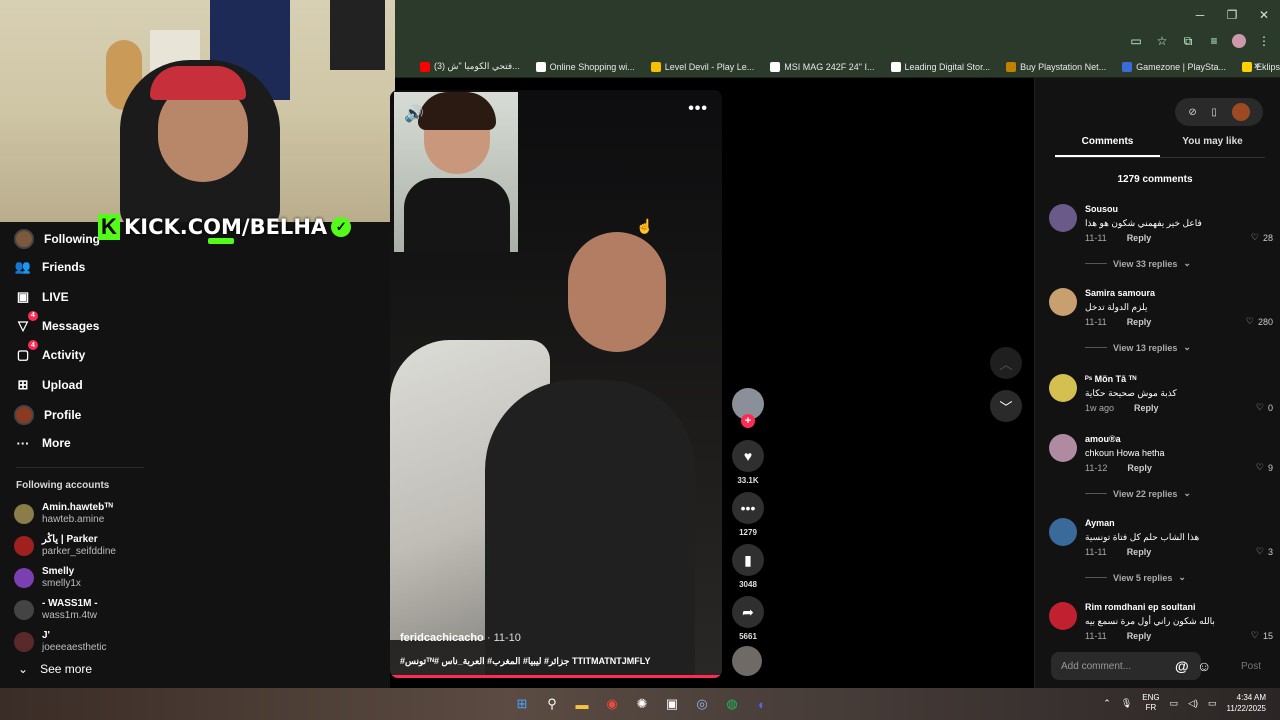  Describe the element at coordinates (1239, 41) in the screenshot. I see `profile-avatar-icon` at that location.